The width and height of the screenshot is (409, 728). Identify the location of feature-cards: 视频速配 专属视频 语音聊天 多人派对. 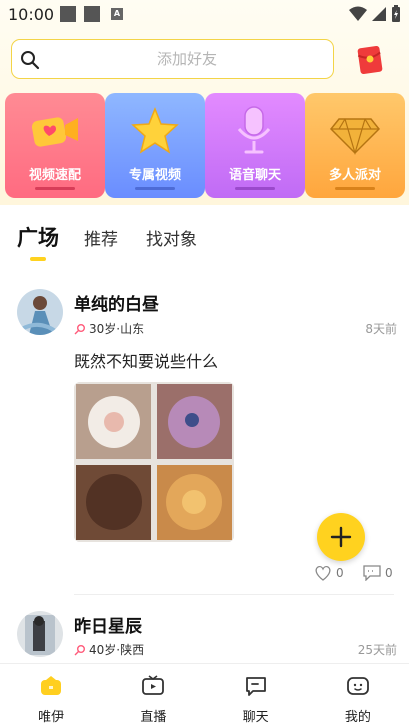
(205, 145).